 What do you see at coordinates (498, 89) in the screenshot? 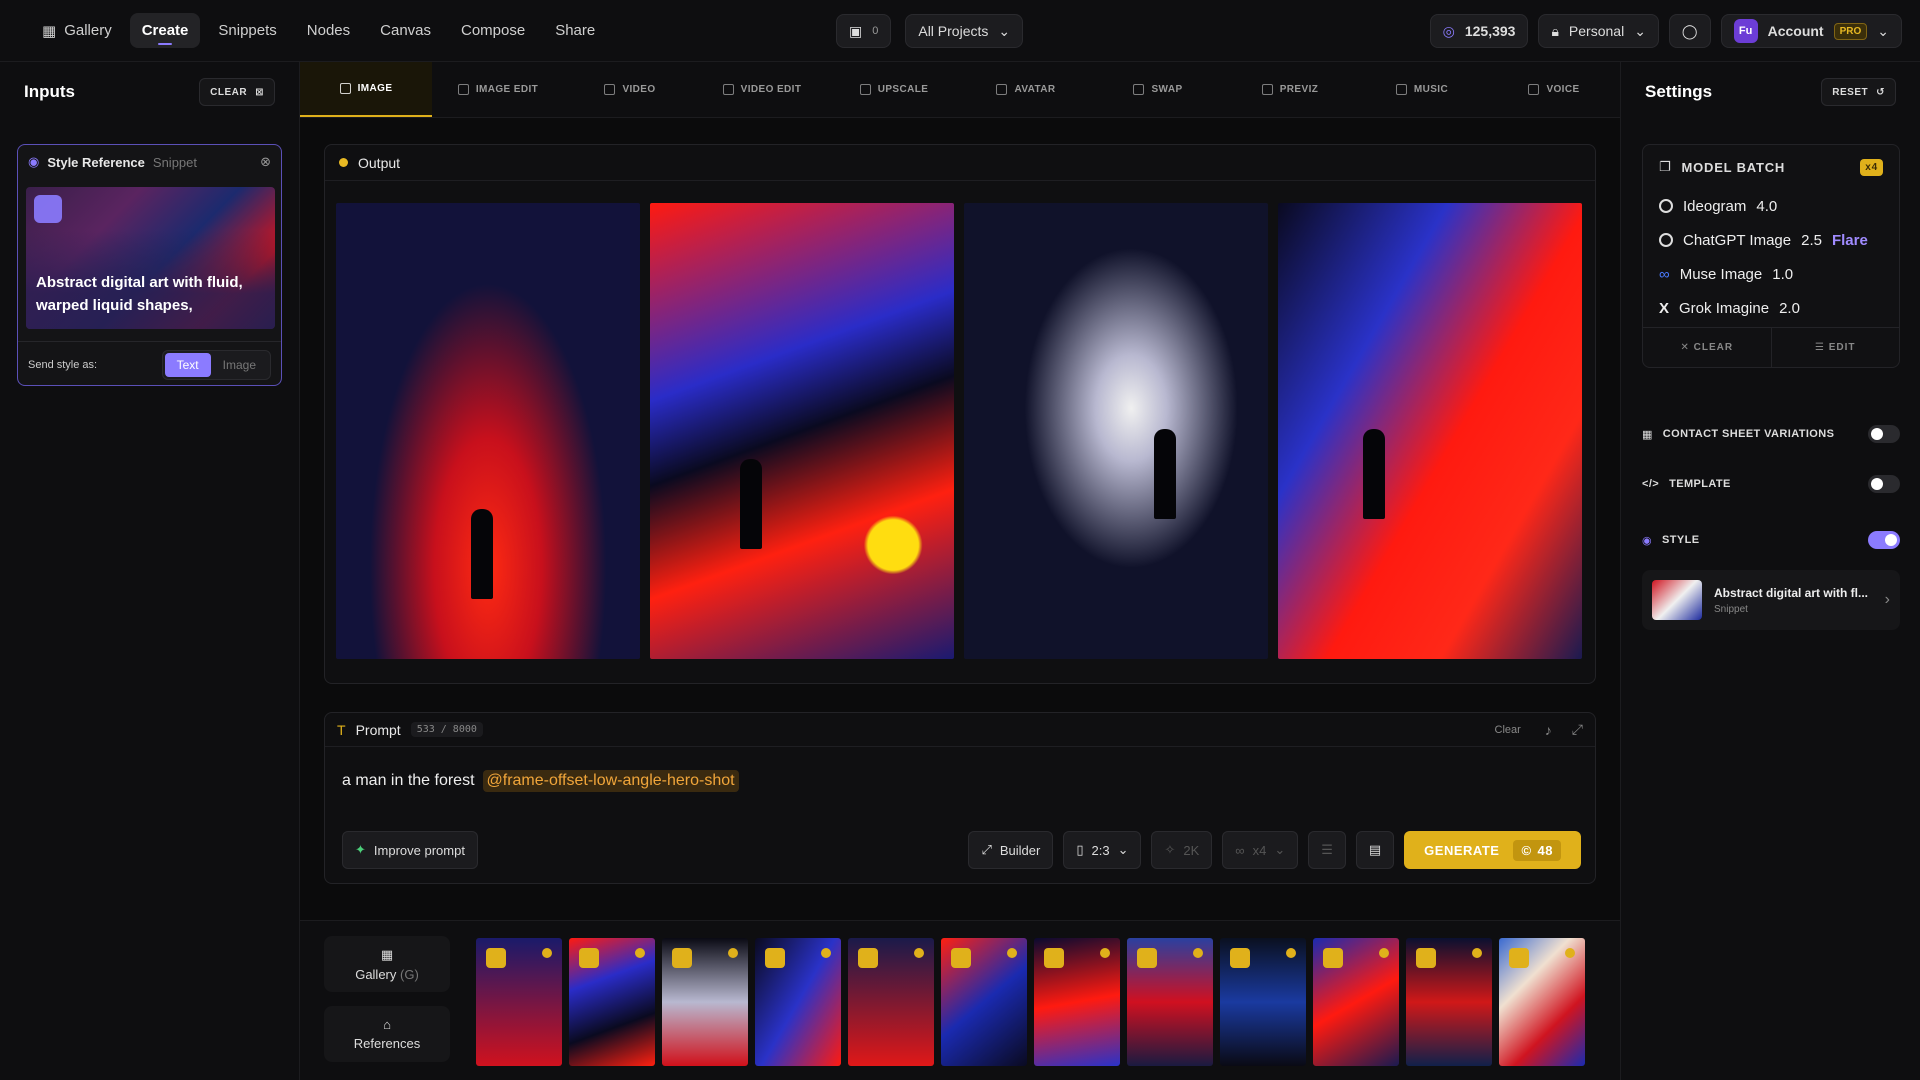
I see `tab-image-edit: IMAGE EDIT` at bounding box center [498, 89].